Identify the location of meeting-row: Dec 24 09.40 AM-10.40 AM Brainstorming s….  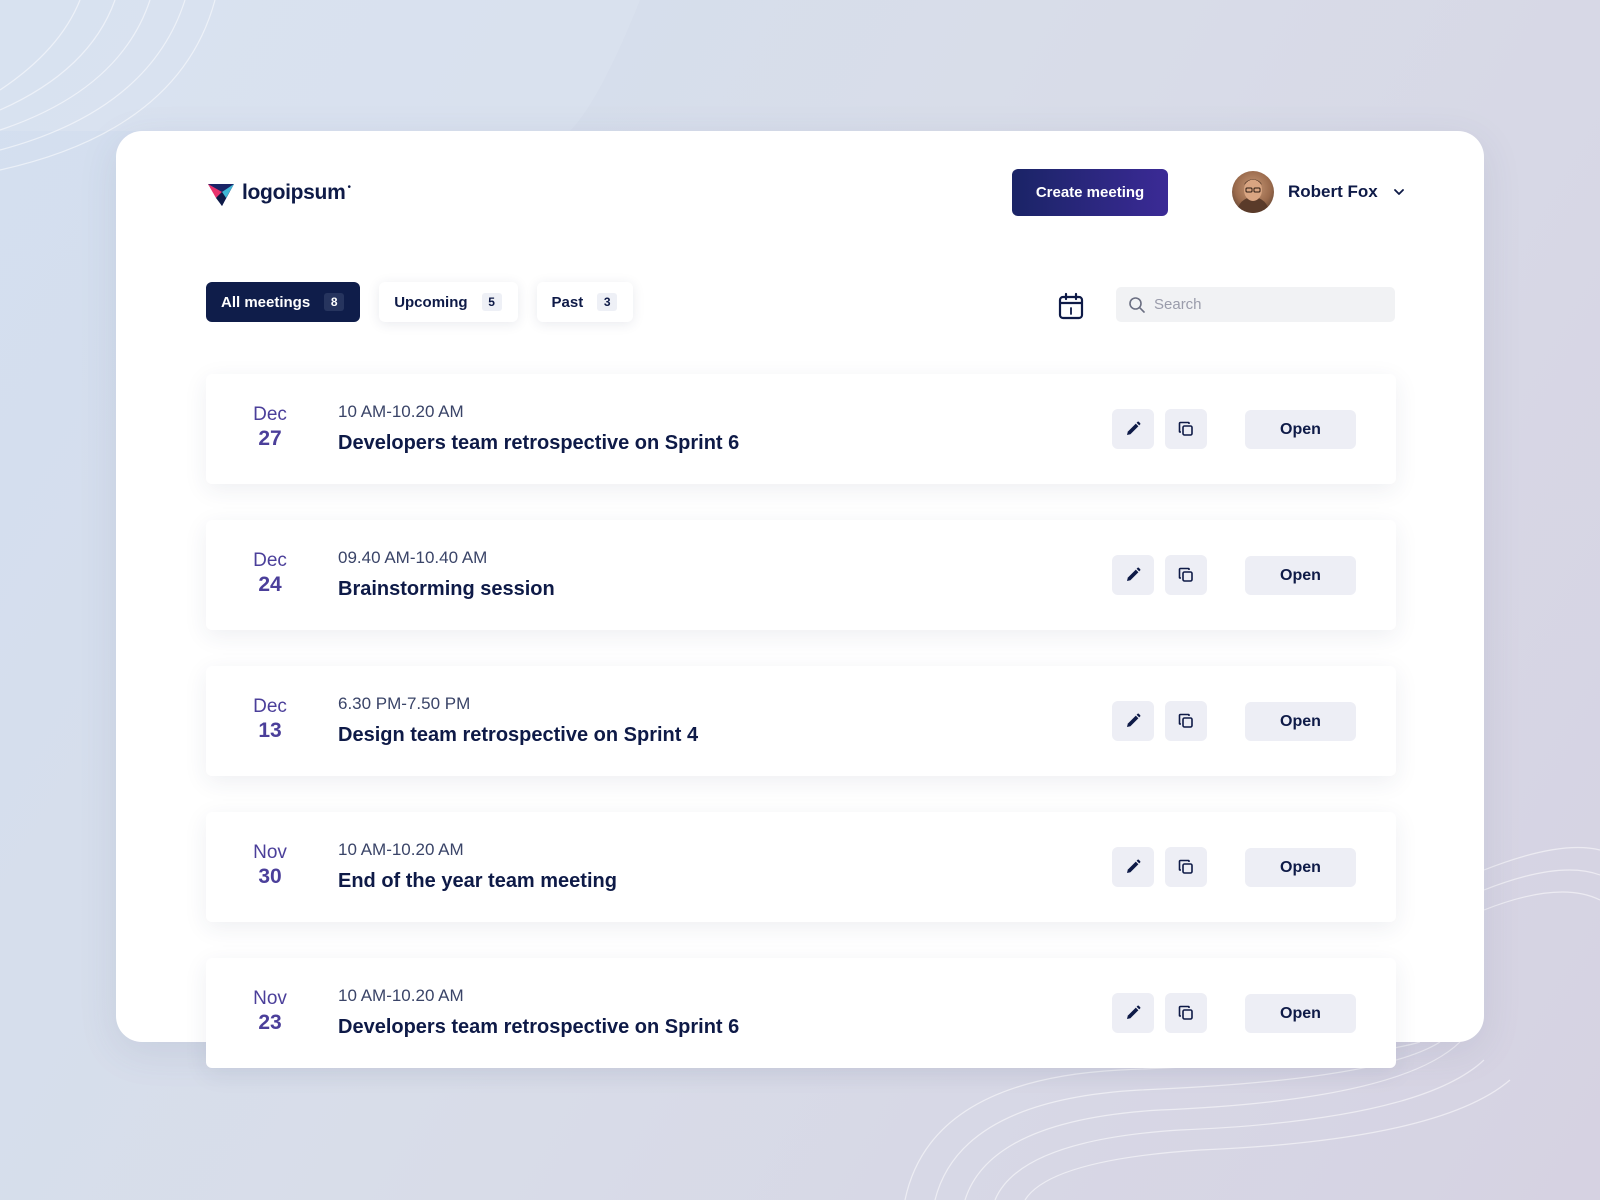
(801, 575).